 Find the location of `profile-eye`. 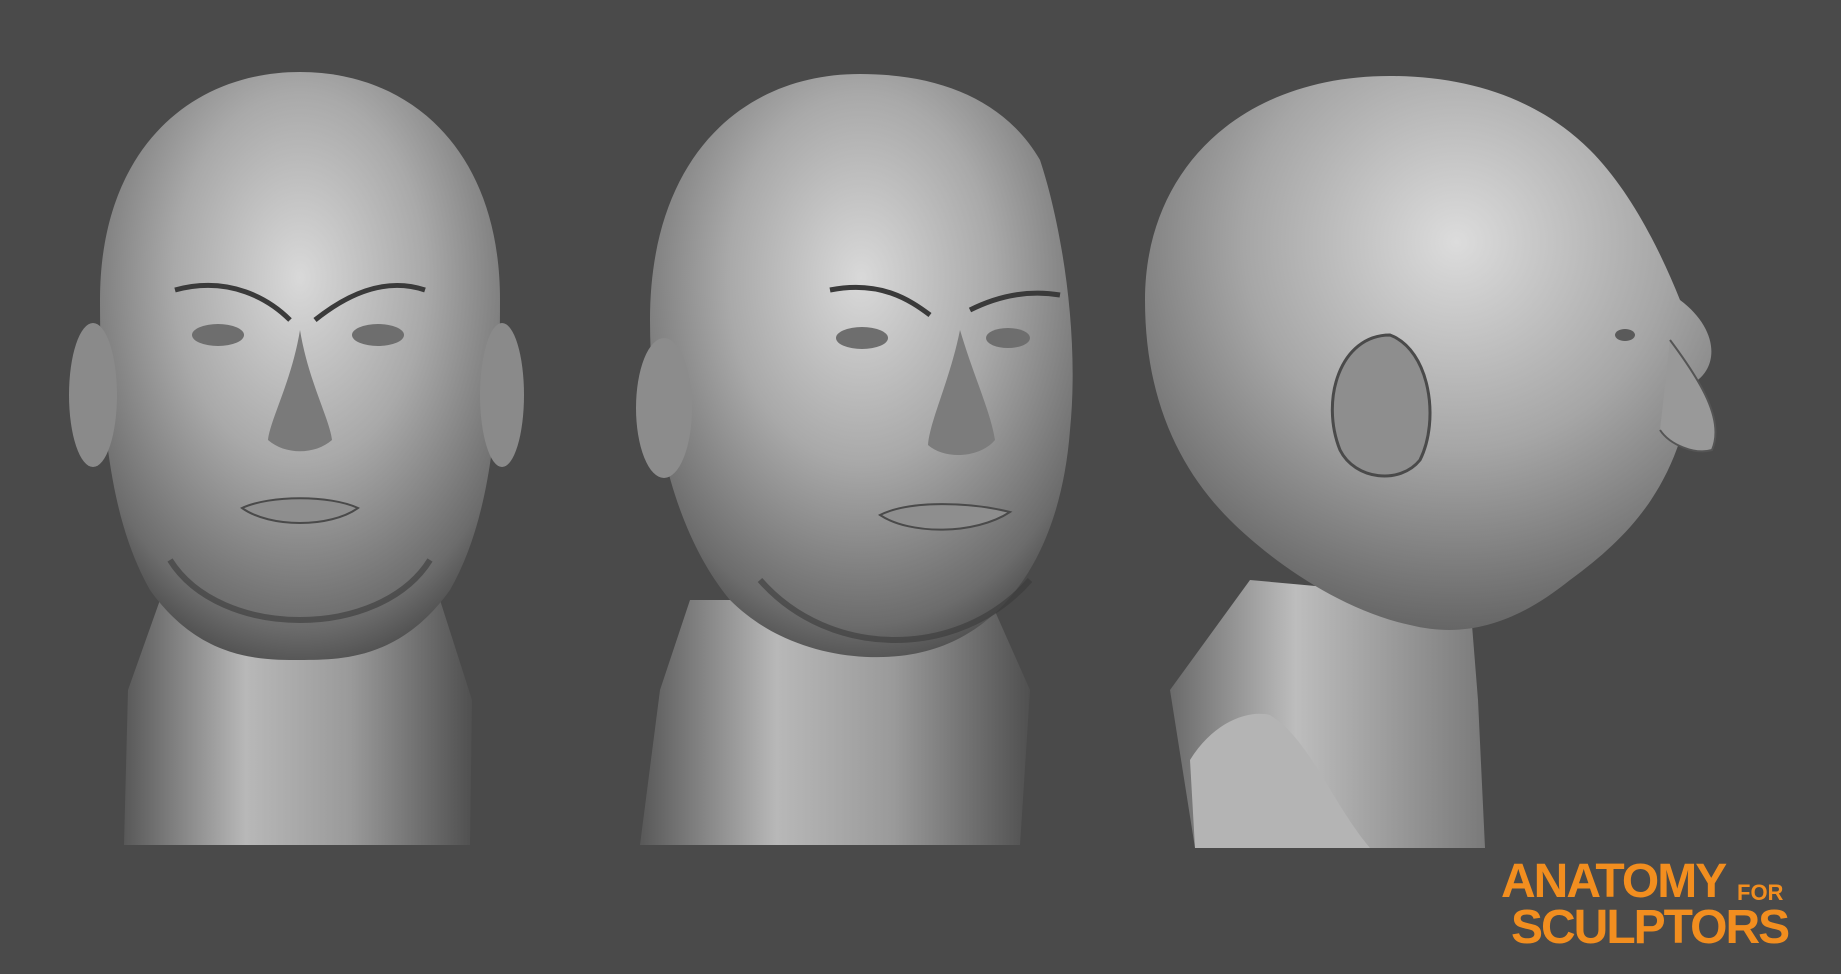

profile-eye is located at coordinates (1625, 335).